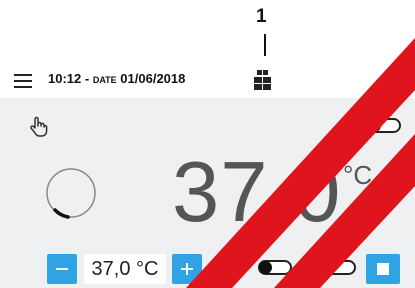 The image size is (415, 288). Describe the element at coordinates (263, 80) in the screenshot. I see `dashboard-grid-icon` at that location.